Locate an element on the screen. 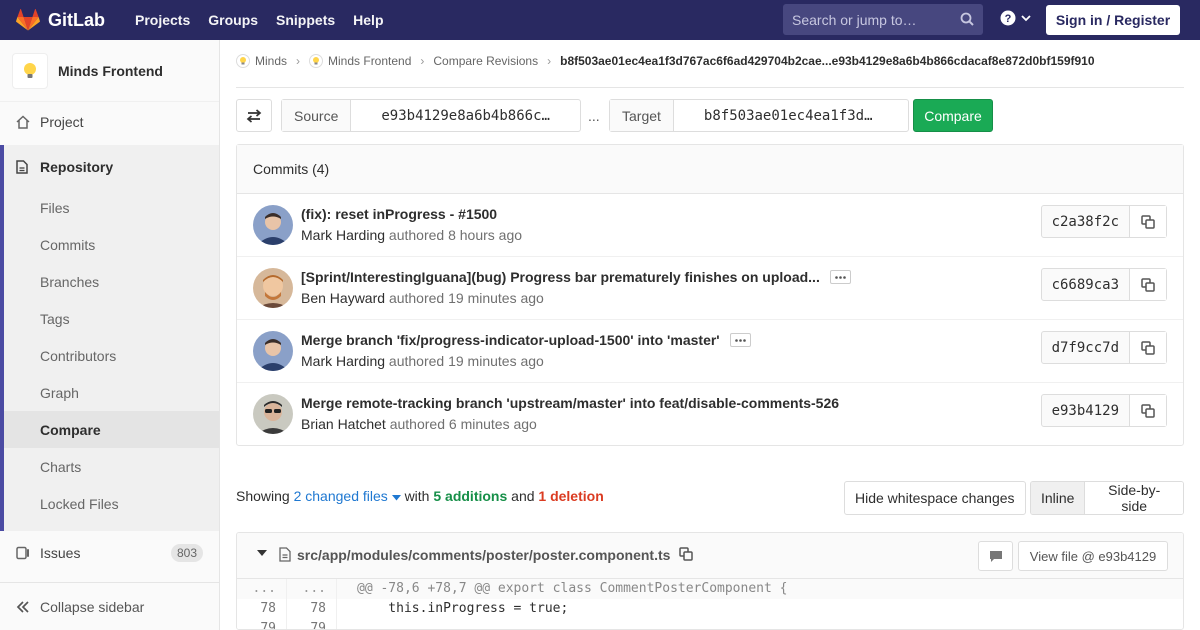 This screenshot has height=630, width=1200. help-dropdown: ? is located at coordinates (1016, 18).